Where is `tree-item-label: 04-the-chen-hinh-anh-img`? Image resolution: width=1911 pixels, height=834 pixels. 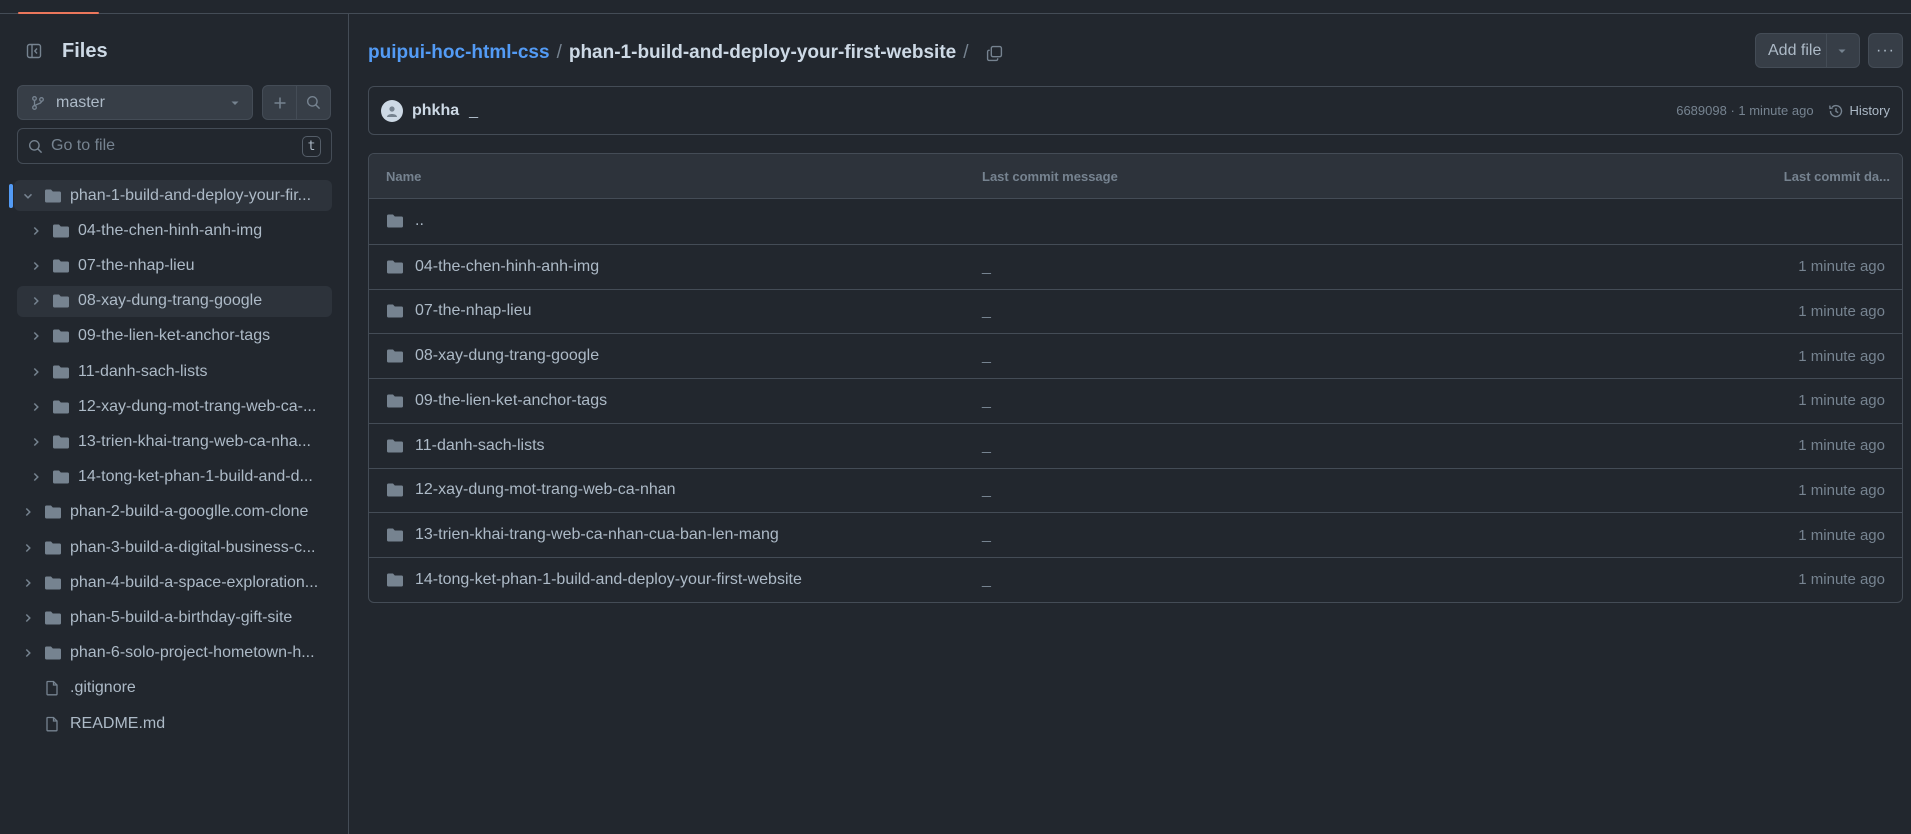
tree-item-label: 04-the-chen-hinh-anh-img is located at coordinates (170, 230).